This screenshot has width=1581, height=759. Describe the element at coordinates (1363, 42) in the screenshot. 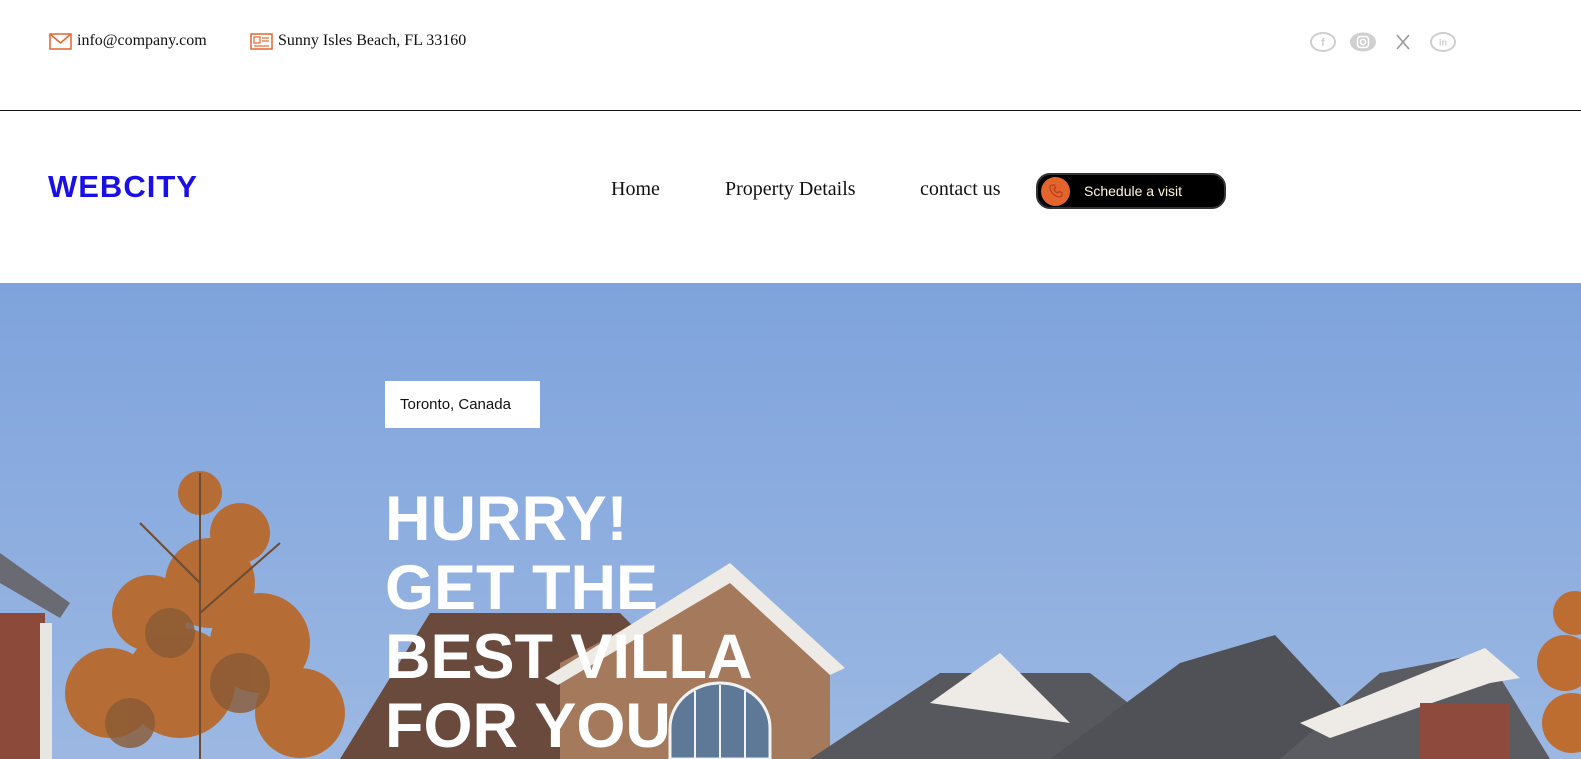

I see `instagram-icon` at that location.